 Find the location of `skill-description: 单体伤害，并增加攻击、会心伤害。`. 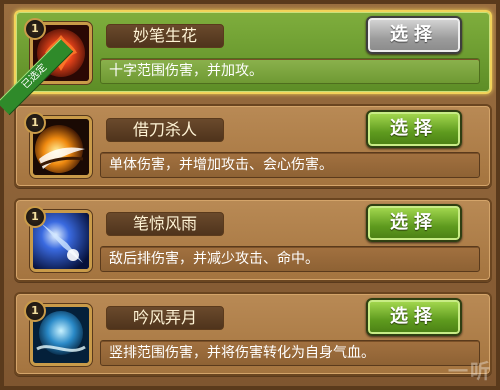

skill-description: 单体伤害，并增加攻击、会心伤害。 is located at coordinates (290, 165).